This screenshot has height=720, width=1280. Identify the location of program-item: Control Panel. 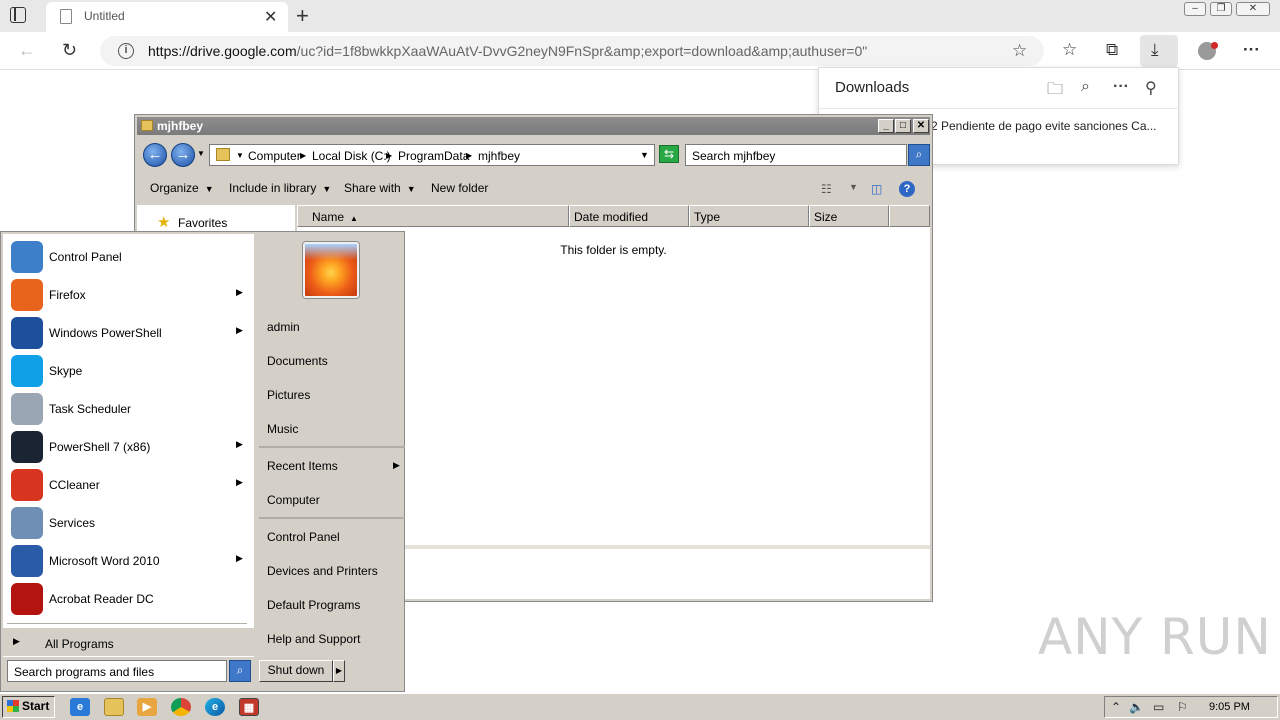
(128, 257).